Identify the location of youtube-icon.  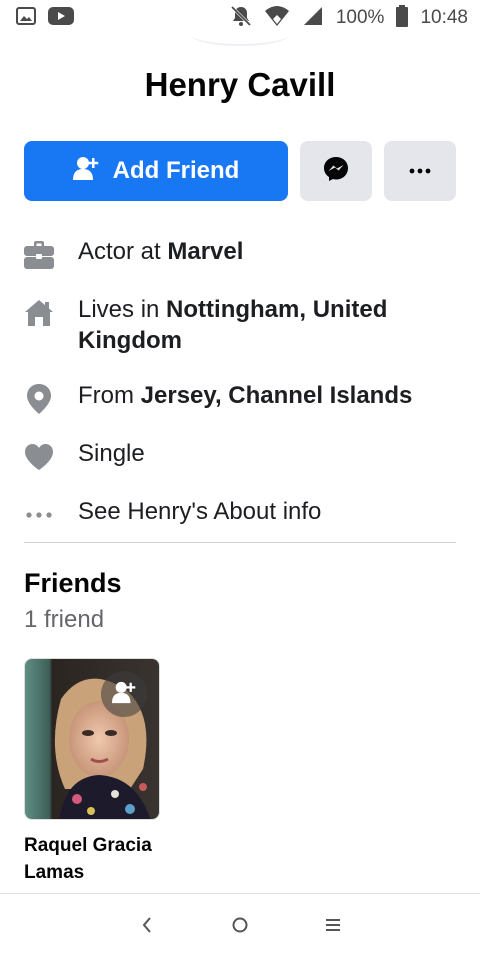
(61, 18).